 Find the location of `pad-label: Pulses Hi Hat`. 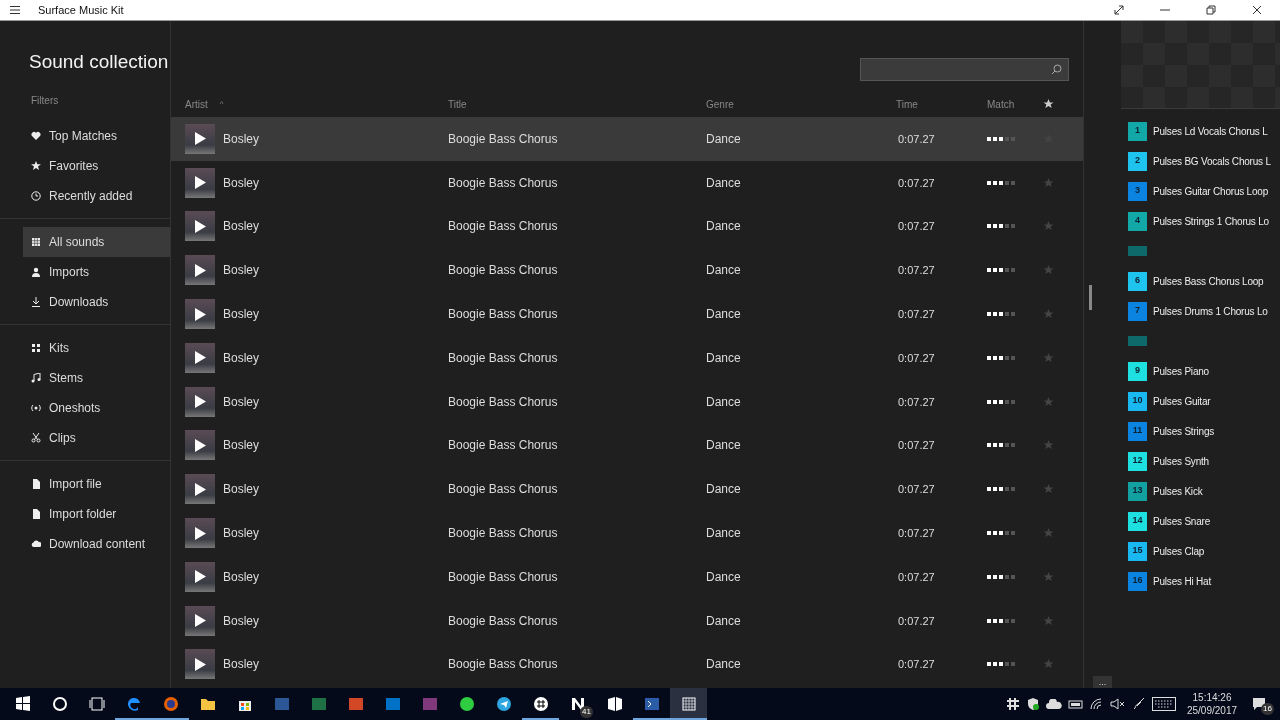

pad-label: Pulses Hi Hat is located at coordinates (1182, 581).